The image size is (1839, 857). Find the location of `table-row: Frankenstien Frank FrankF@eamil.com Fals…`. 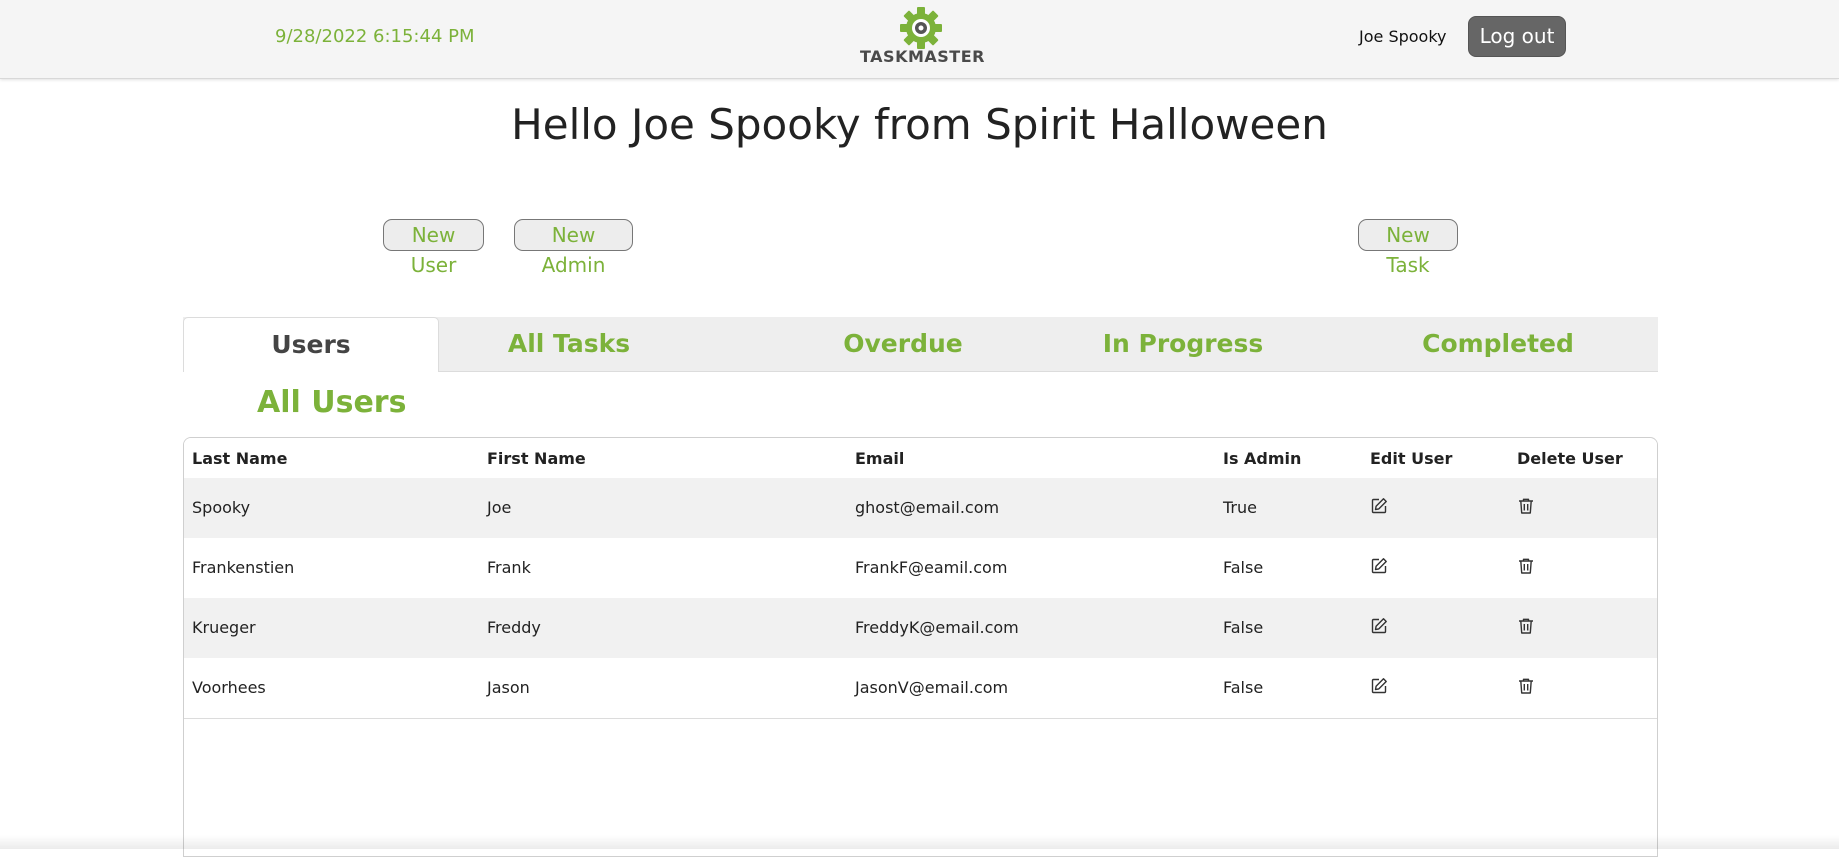

table-row: Frankenstien Frank FrankF@eamil.com Fals… is located at coordinates (920, 568).